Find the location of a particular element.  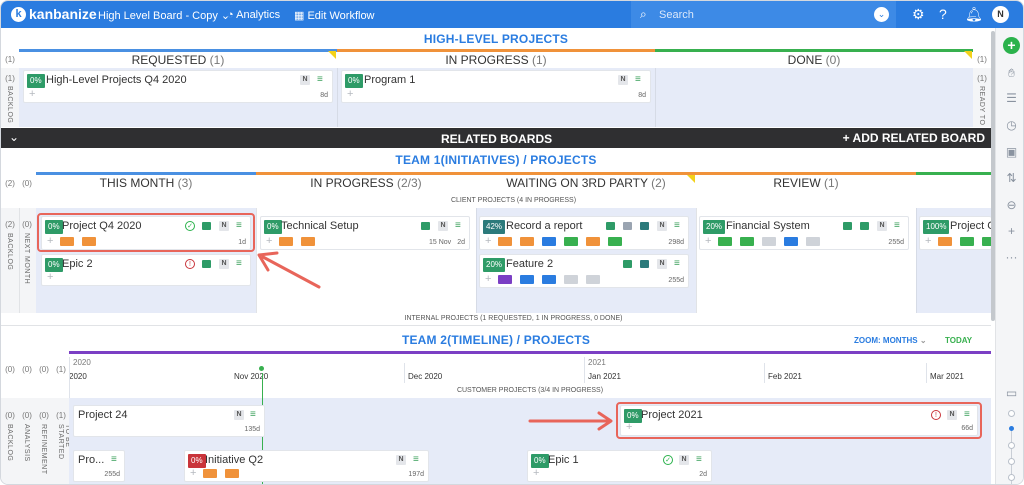

column-in-progress-team1: IN PROGRESS (2/3) is located at coordinates (366, 181).